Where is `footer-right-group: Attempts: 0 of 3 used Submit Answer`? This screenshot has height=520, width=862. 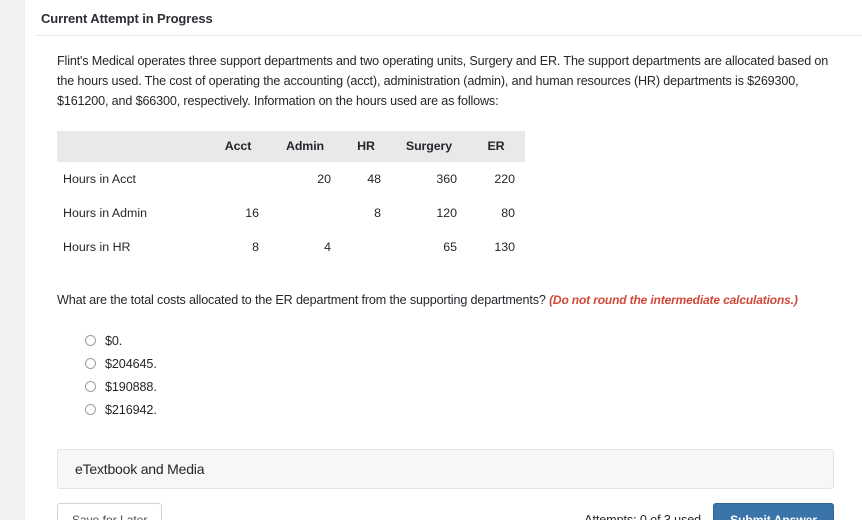 footer-right-group: Attempts: 0 of 3 used Submit Answer is located at coordinates (709, 511).